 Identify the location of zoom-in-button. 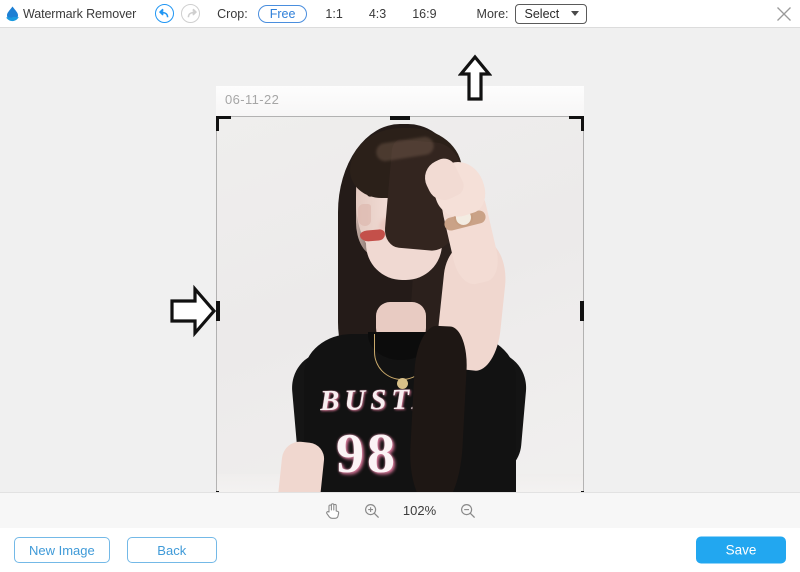
(372, 511).